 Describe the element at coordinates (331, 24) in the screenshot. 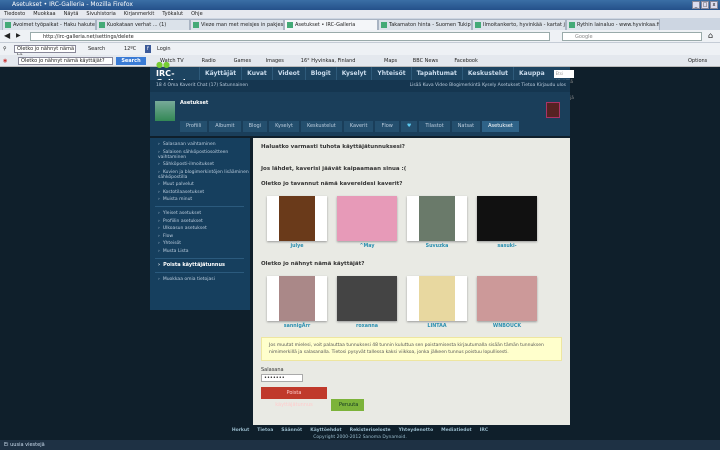

I see `browser-tab: Asetukset • IRC-Galleria` at that location.